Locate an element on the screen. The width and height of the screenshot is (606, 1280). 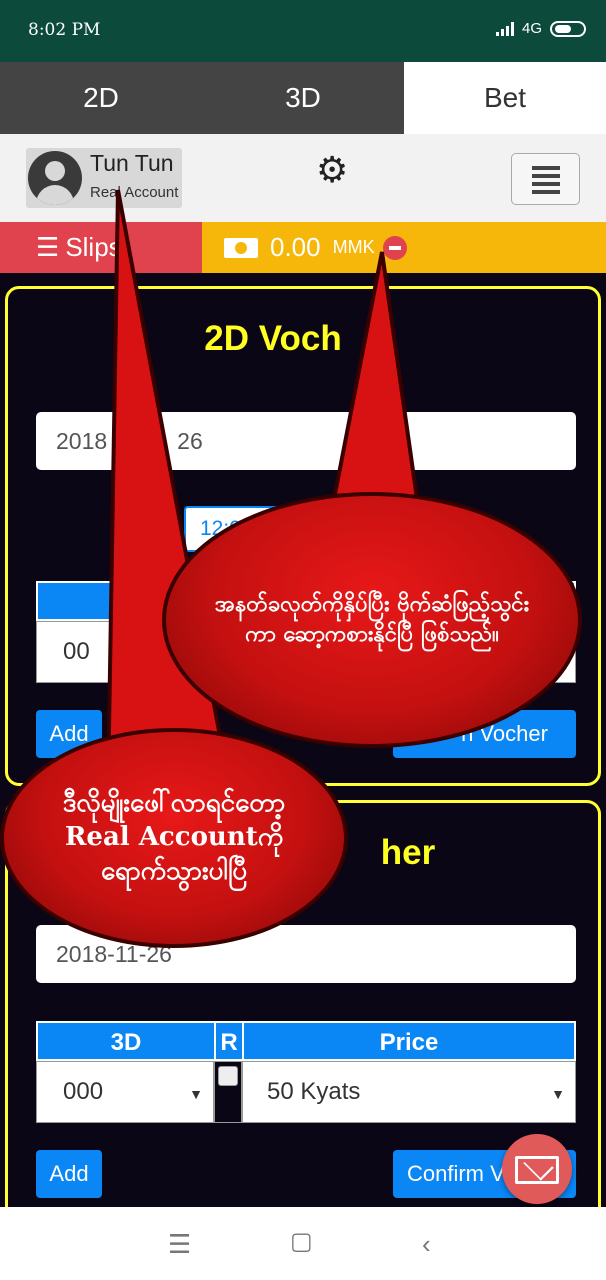
tab-2d: 2D is located at coordinates (101, 98).